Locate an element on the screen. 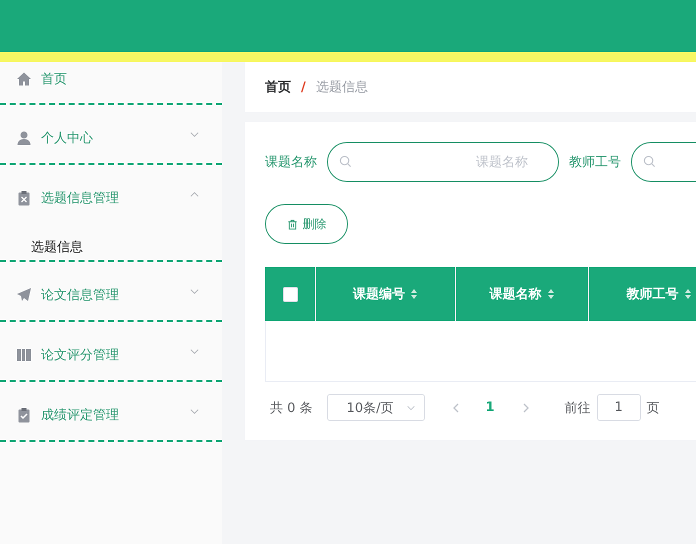 This screenshot has width=696, height=544. column-header: 课题编号 is located at coordinates (386, 294).